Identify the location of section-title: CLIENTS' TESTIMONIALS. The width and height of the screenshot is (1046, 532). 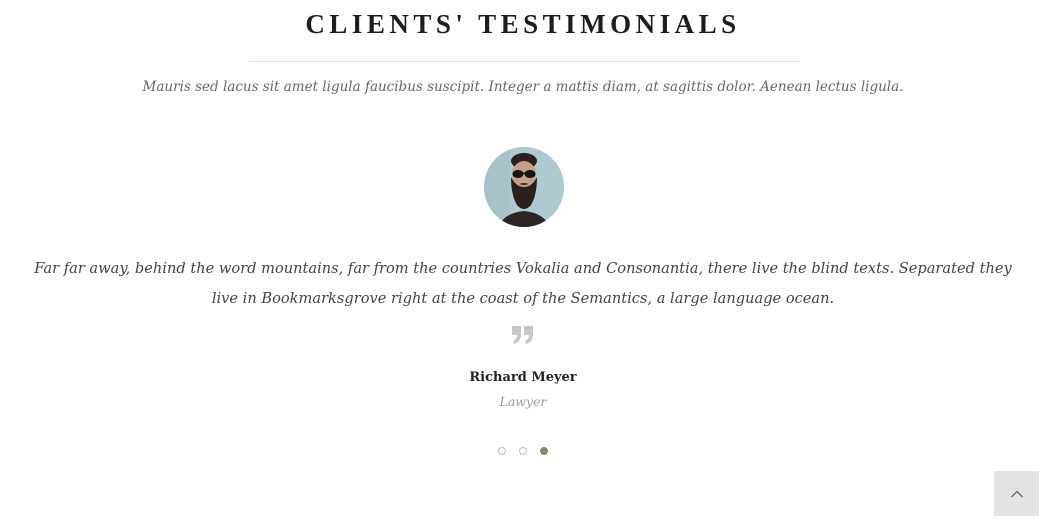
(523, 24).